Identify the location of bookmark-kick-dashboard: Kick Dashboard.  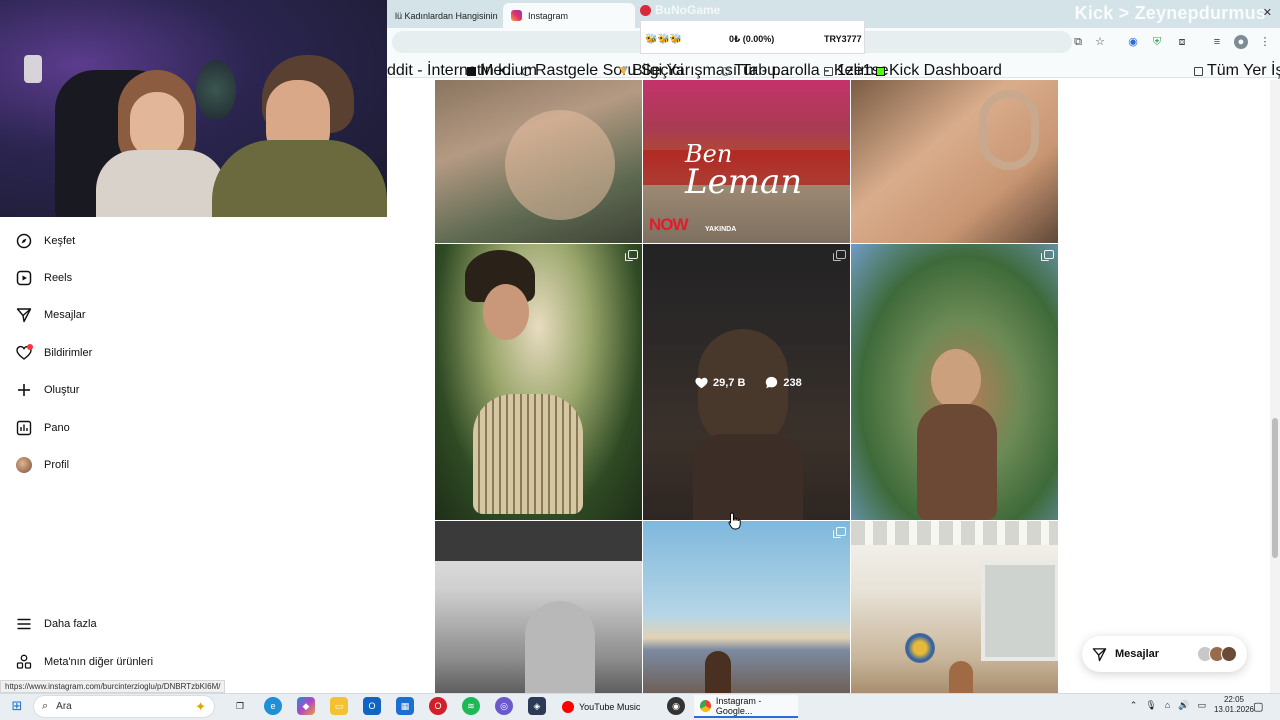
(939, 71).